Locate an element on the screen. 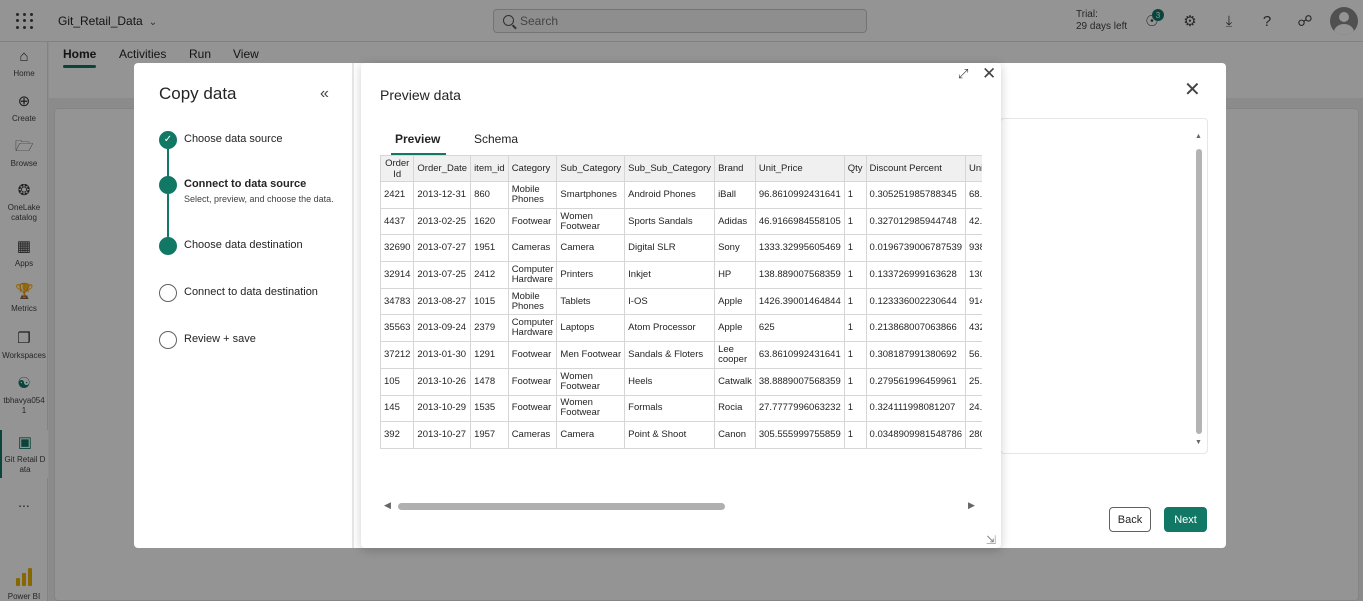 This screenshot has height=601, width=1363. table-cell: Cameras is located at coordinates (532, 435).